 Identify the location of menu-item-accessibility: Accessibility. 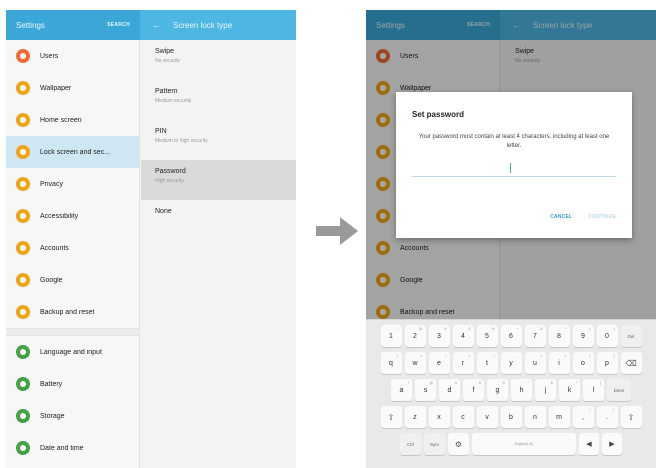
(72, 216).